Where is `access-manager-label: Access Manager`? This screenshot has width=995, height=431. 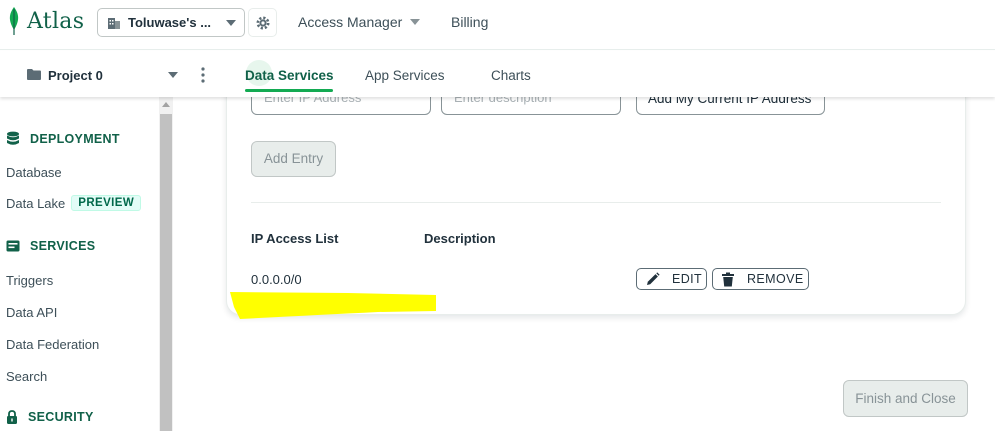
access-manager-label: Access Manager is located at coordinates (350, 22).